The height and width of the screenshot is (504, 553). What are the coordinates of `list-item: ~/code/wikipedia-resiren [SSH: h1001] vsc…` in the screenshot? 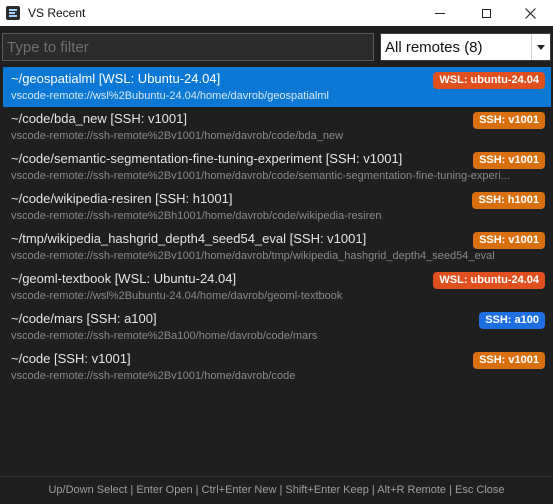 It's located at (277, 207).